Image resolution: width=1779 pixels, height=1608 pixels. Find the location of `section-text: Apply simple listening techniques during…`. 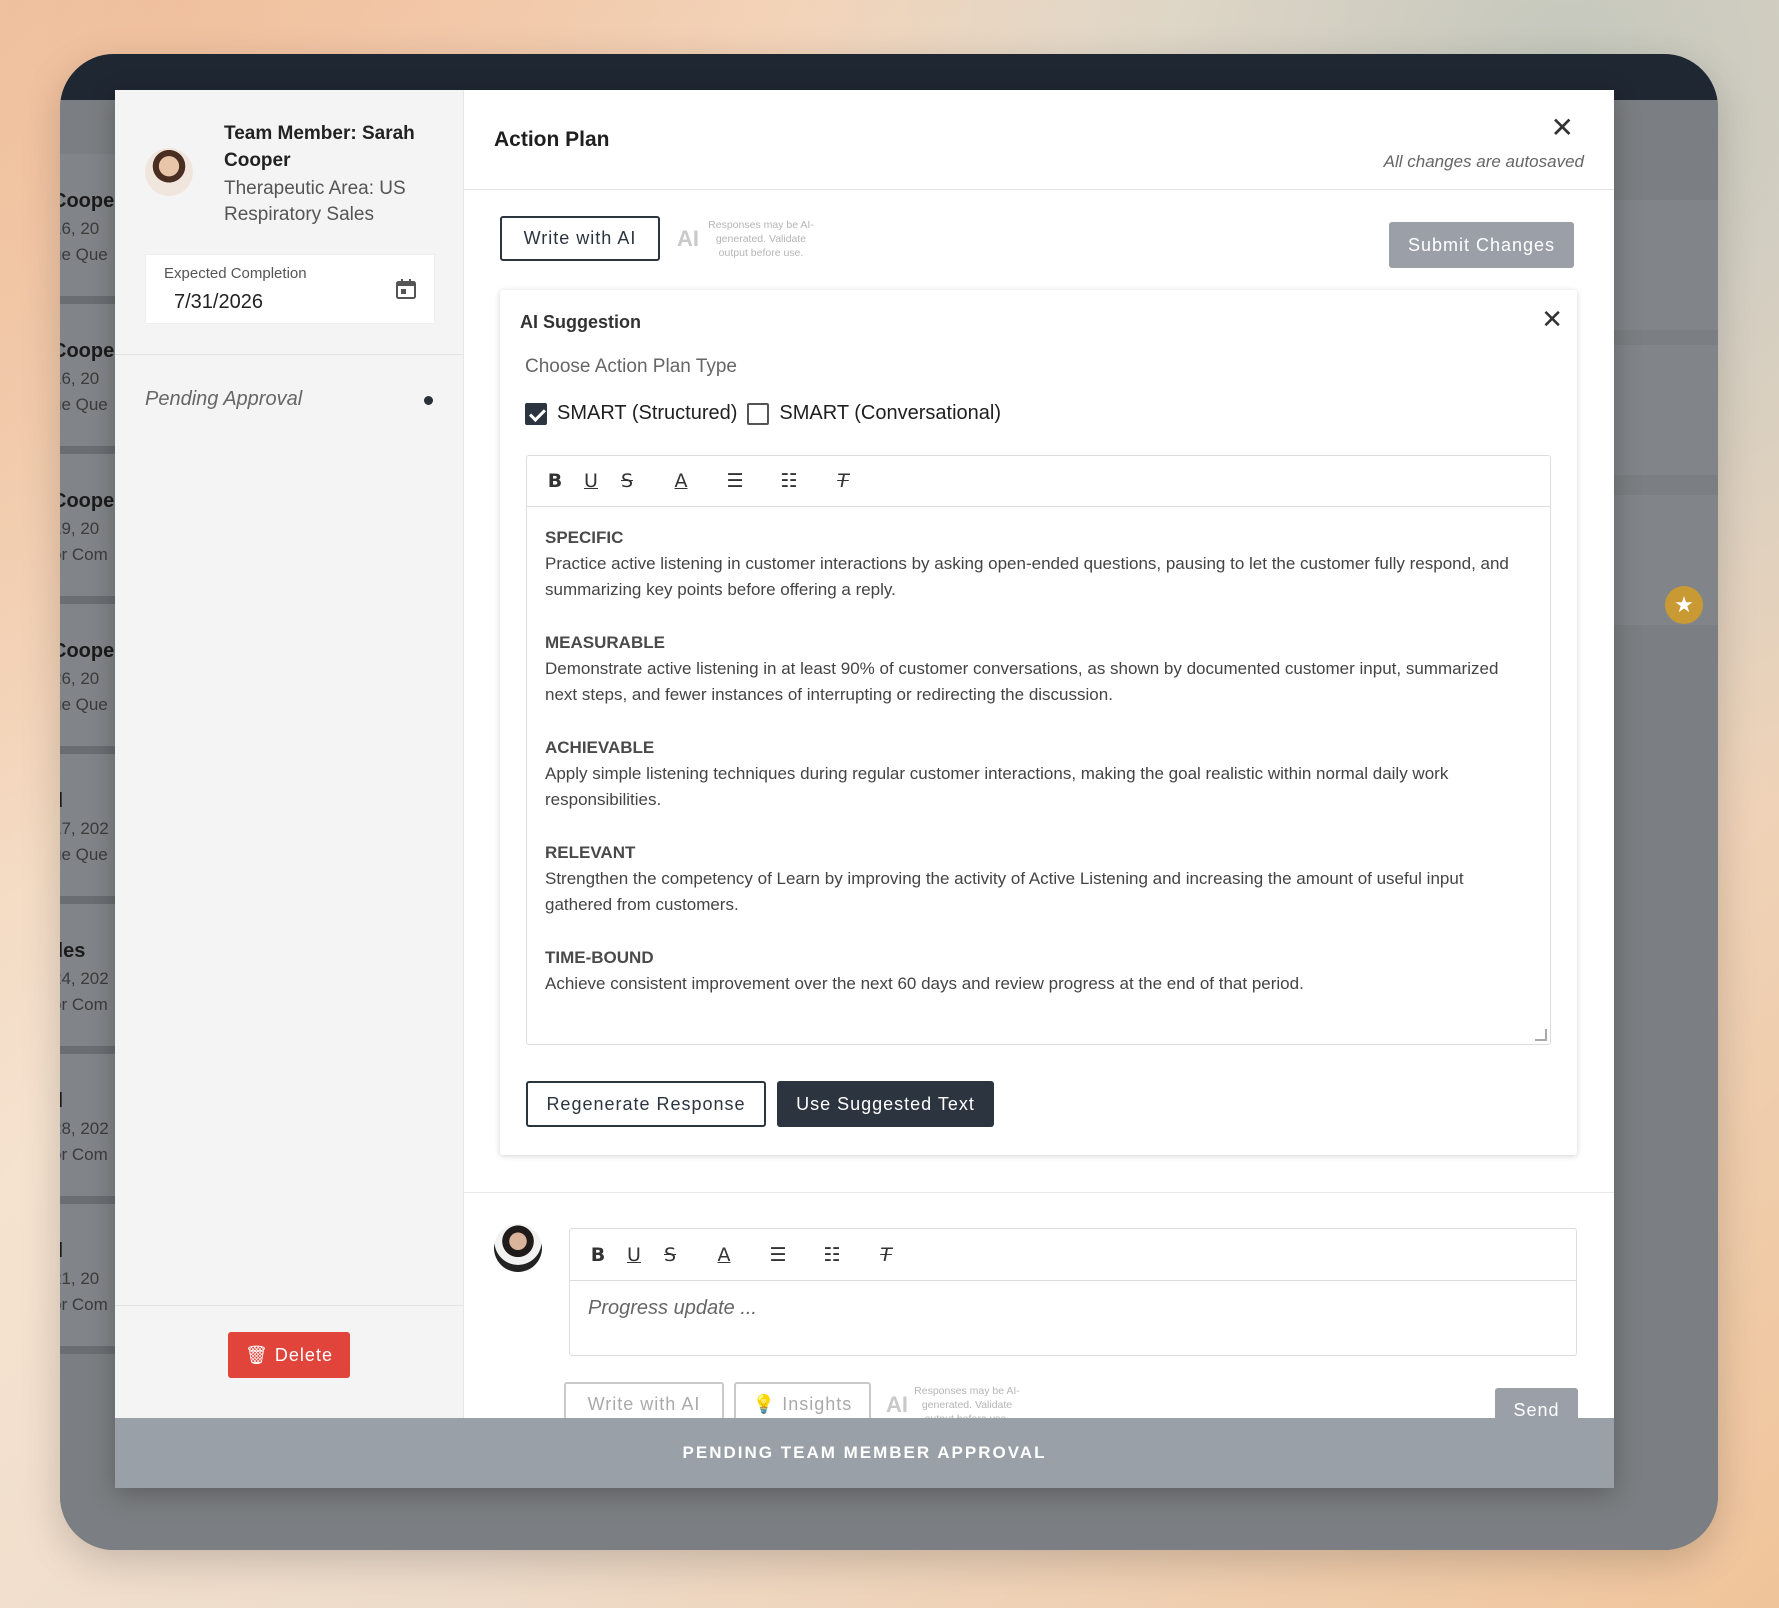

section-text: Apply simple listening techniques during… is located at coordinates (997, 786).